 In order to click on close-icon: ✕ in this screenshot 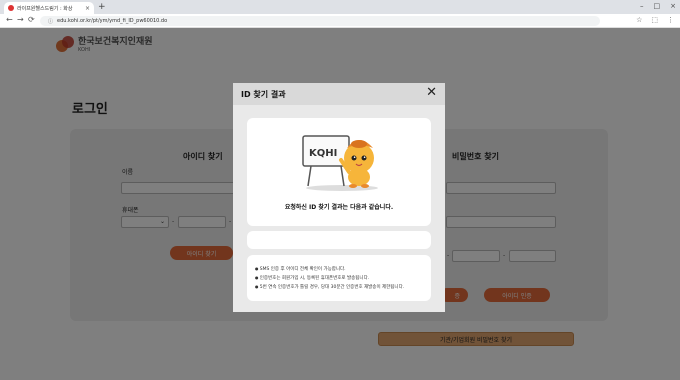, I will do `click(431, 93)`.